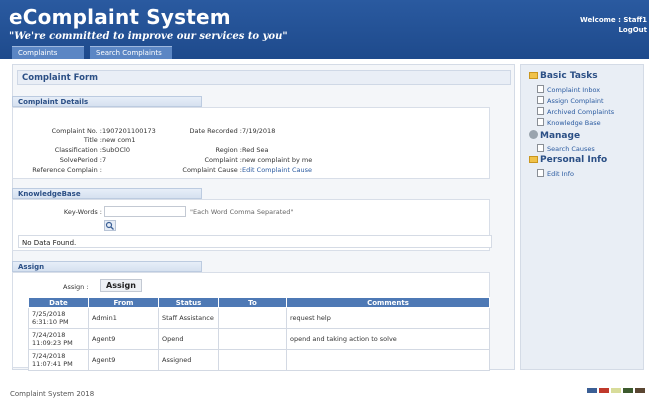 This screenshot has height=401, width=649. What do you see at coordinates (616, 390) in the screenshot?
I see `theme-swatch-yellow` at bounding box center [616, 390].